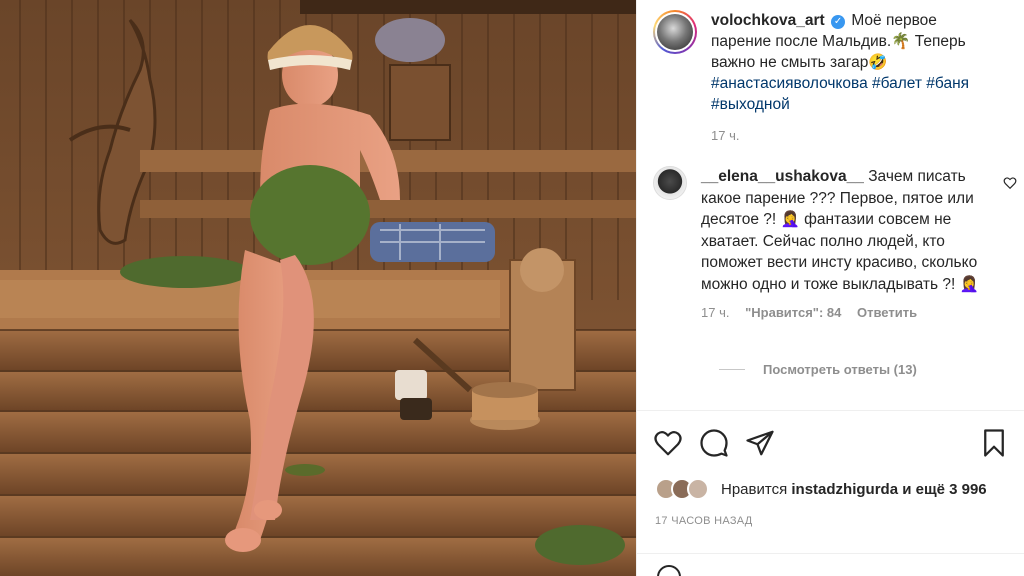 Image resolution: width=1024 pixels, height=576 pixels. I want to click on commenter-username: __elena__ushakova__, so click(782, 176).